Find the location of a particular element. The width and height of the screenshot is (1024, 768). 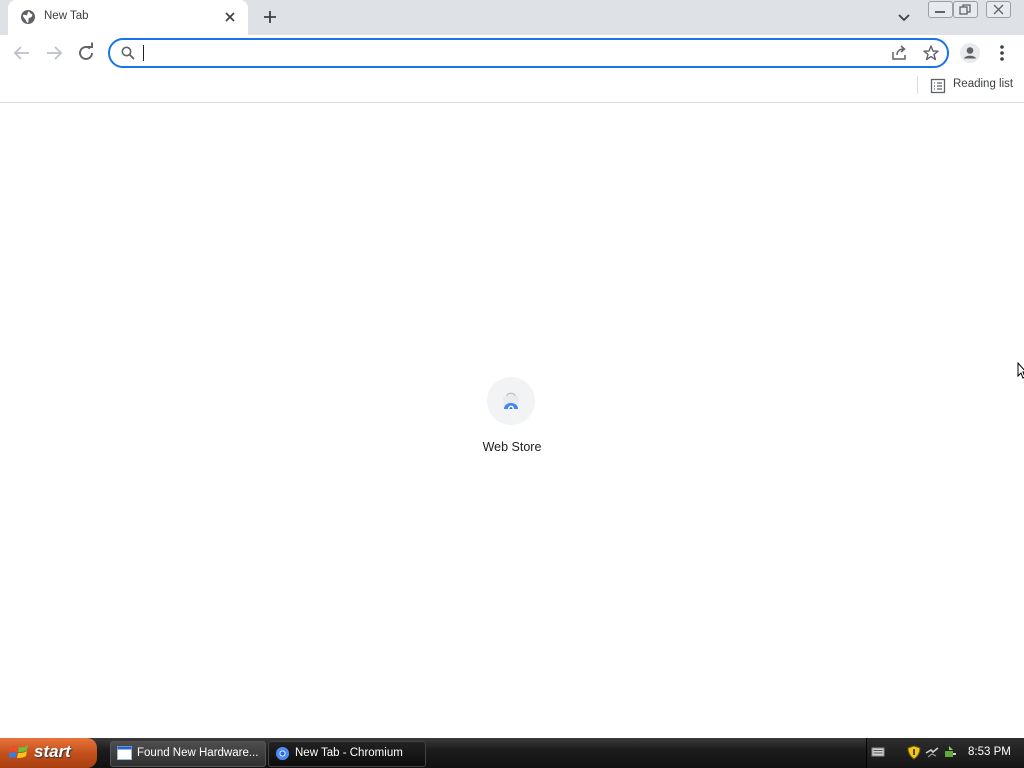

shortcut-tile is located at coordinates (511, 401).